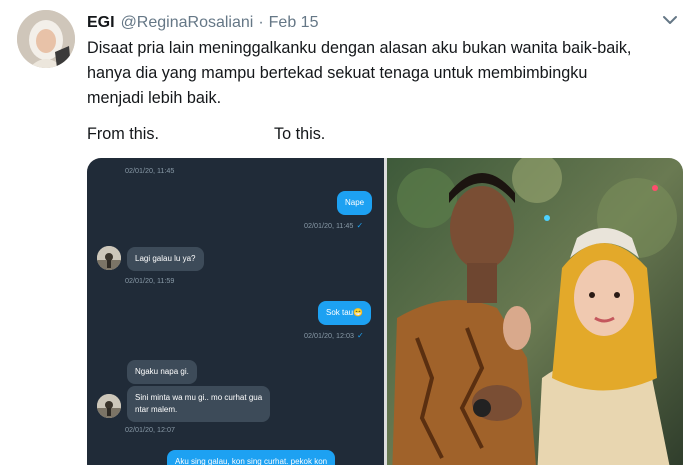  What do you see at coordinates (165, 259) in the screenshot?
I see `message-bubble-incoming: Lagi galau lu ya?` at bounding box center [165, 259].